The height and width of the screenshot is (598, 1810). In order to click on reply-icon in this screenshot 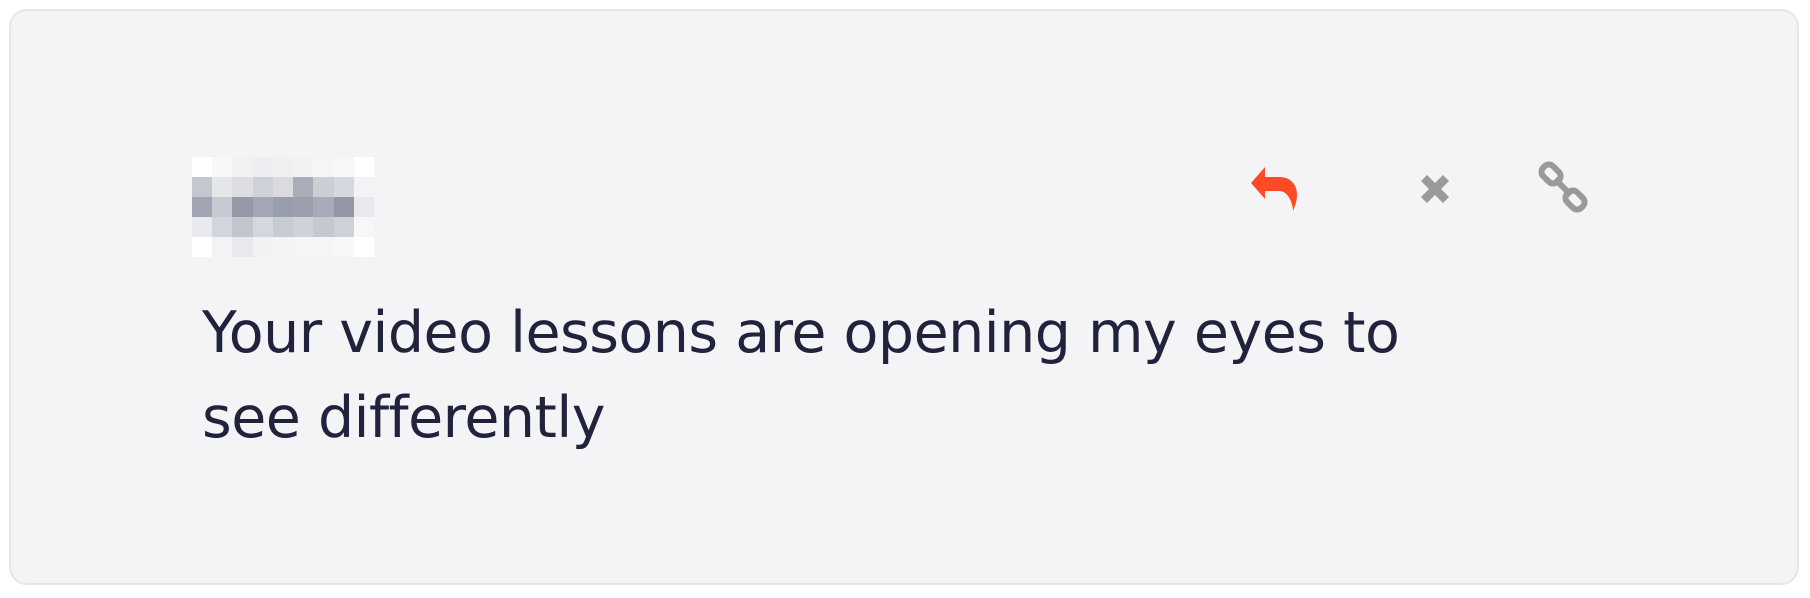, I will do `click(1275, 189)`.